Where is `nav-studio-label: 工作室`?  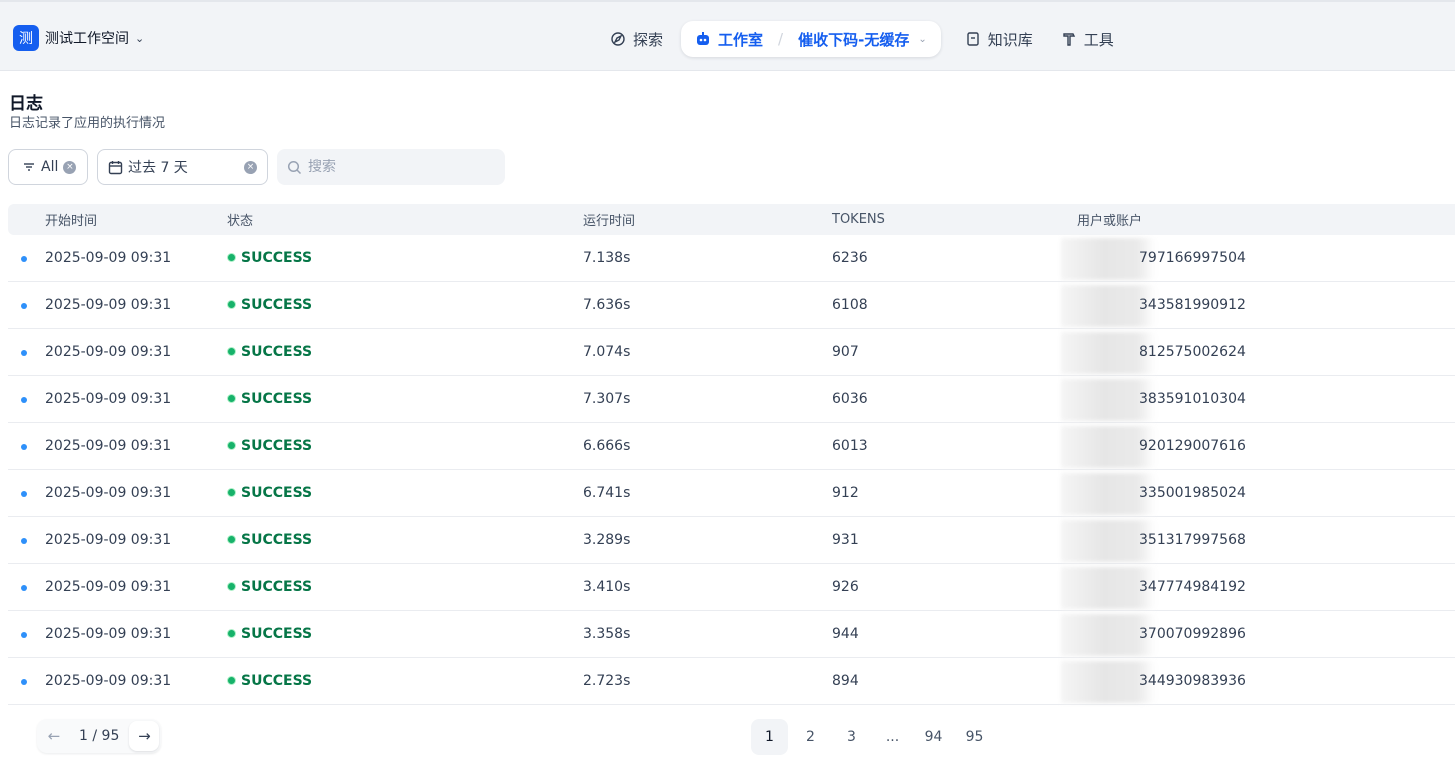
nav-studio-label: 工作室 is located at coordinates (741, 39).